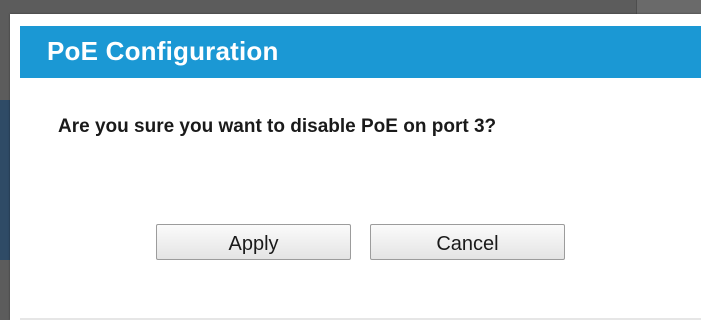 The height and width of the screenshot is (320, 701). I want to click on cancel-button: Cancel, so click(467, 242).